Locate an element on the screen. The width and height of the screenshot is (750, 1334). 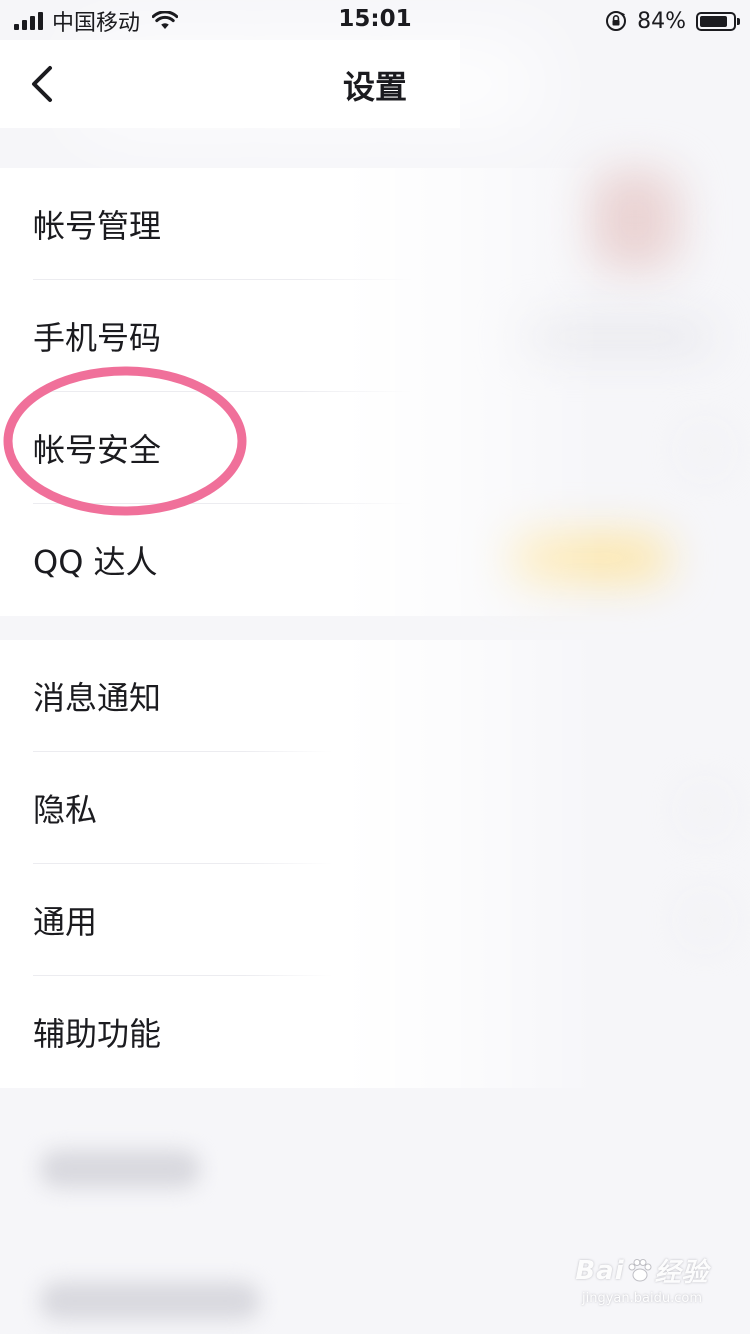
settings-item-label: 通用 is located at coordinates (65, 922).